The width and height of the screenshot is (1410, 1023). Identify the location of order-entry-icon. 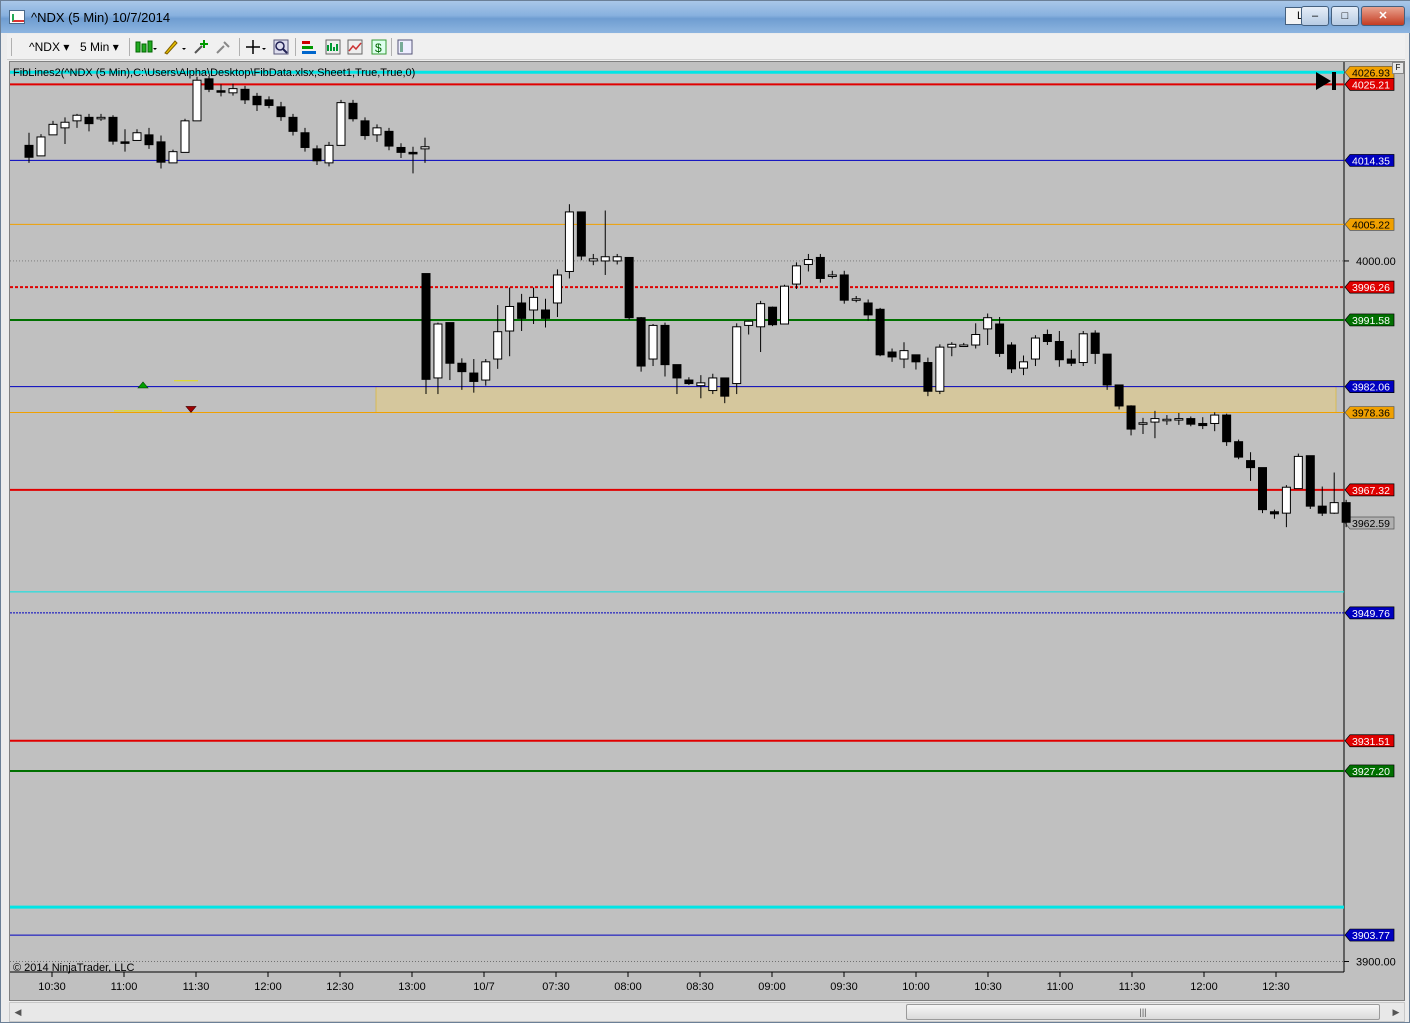
(309, 47).